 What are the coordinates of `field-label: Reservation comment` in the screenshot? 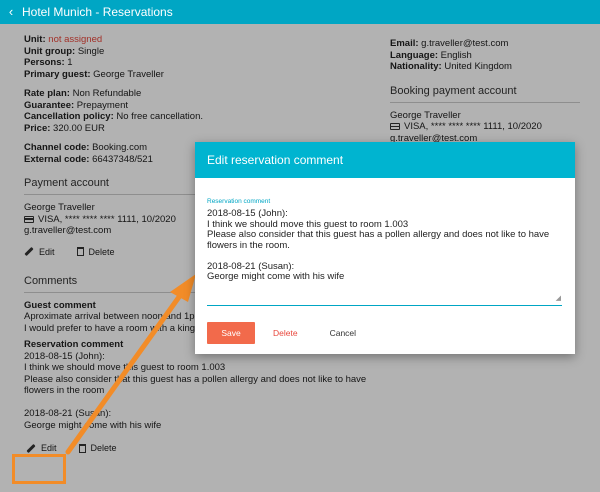 It's located at (239, 201).